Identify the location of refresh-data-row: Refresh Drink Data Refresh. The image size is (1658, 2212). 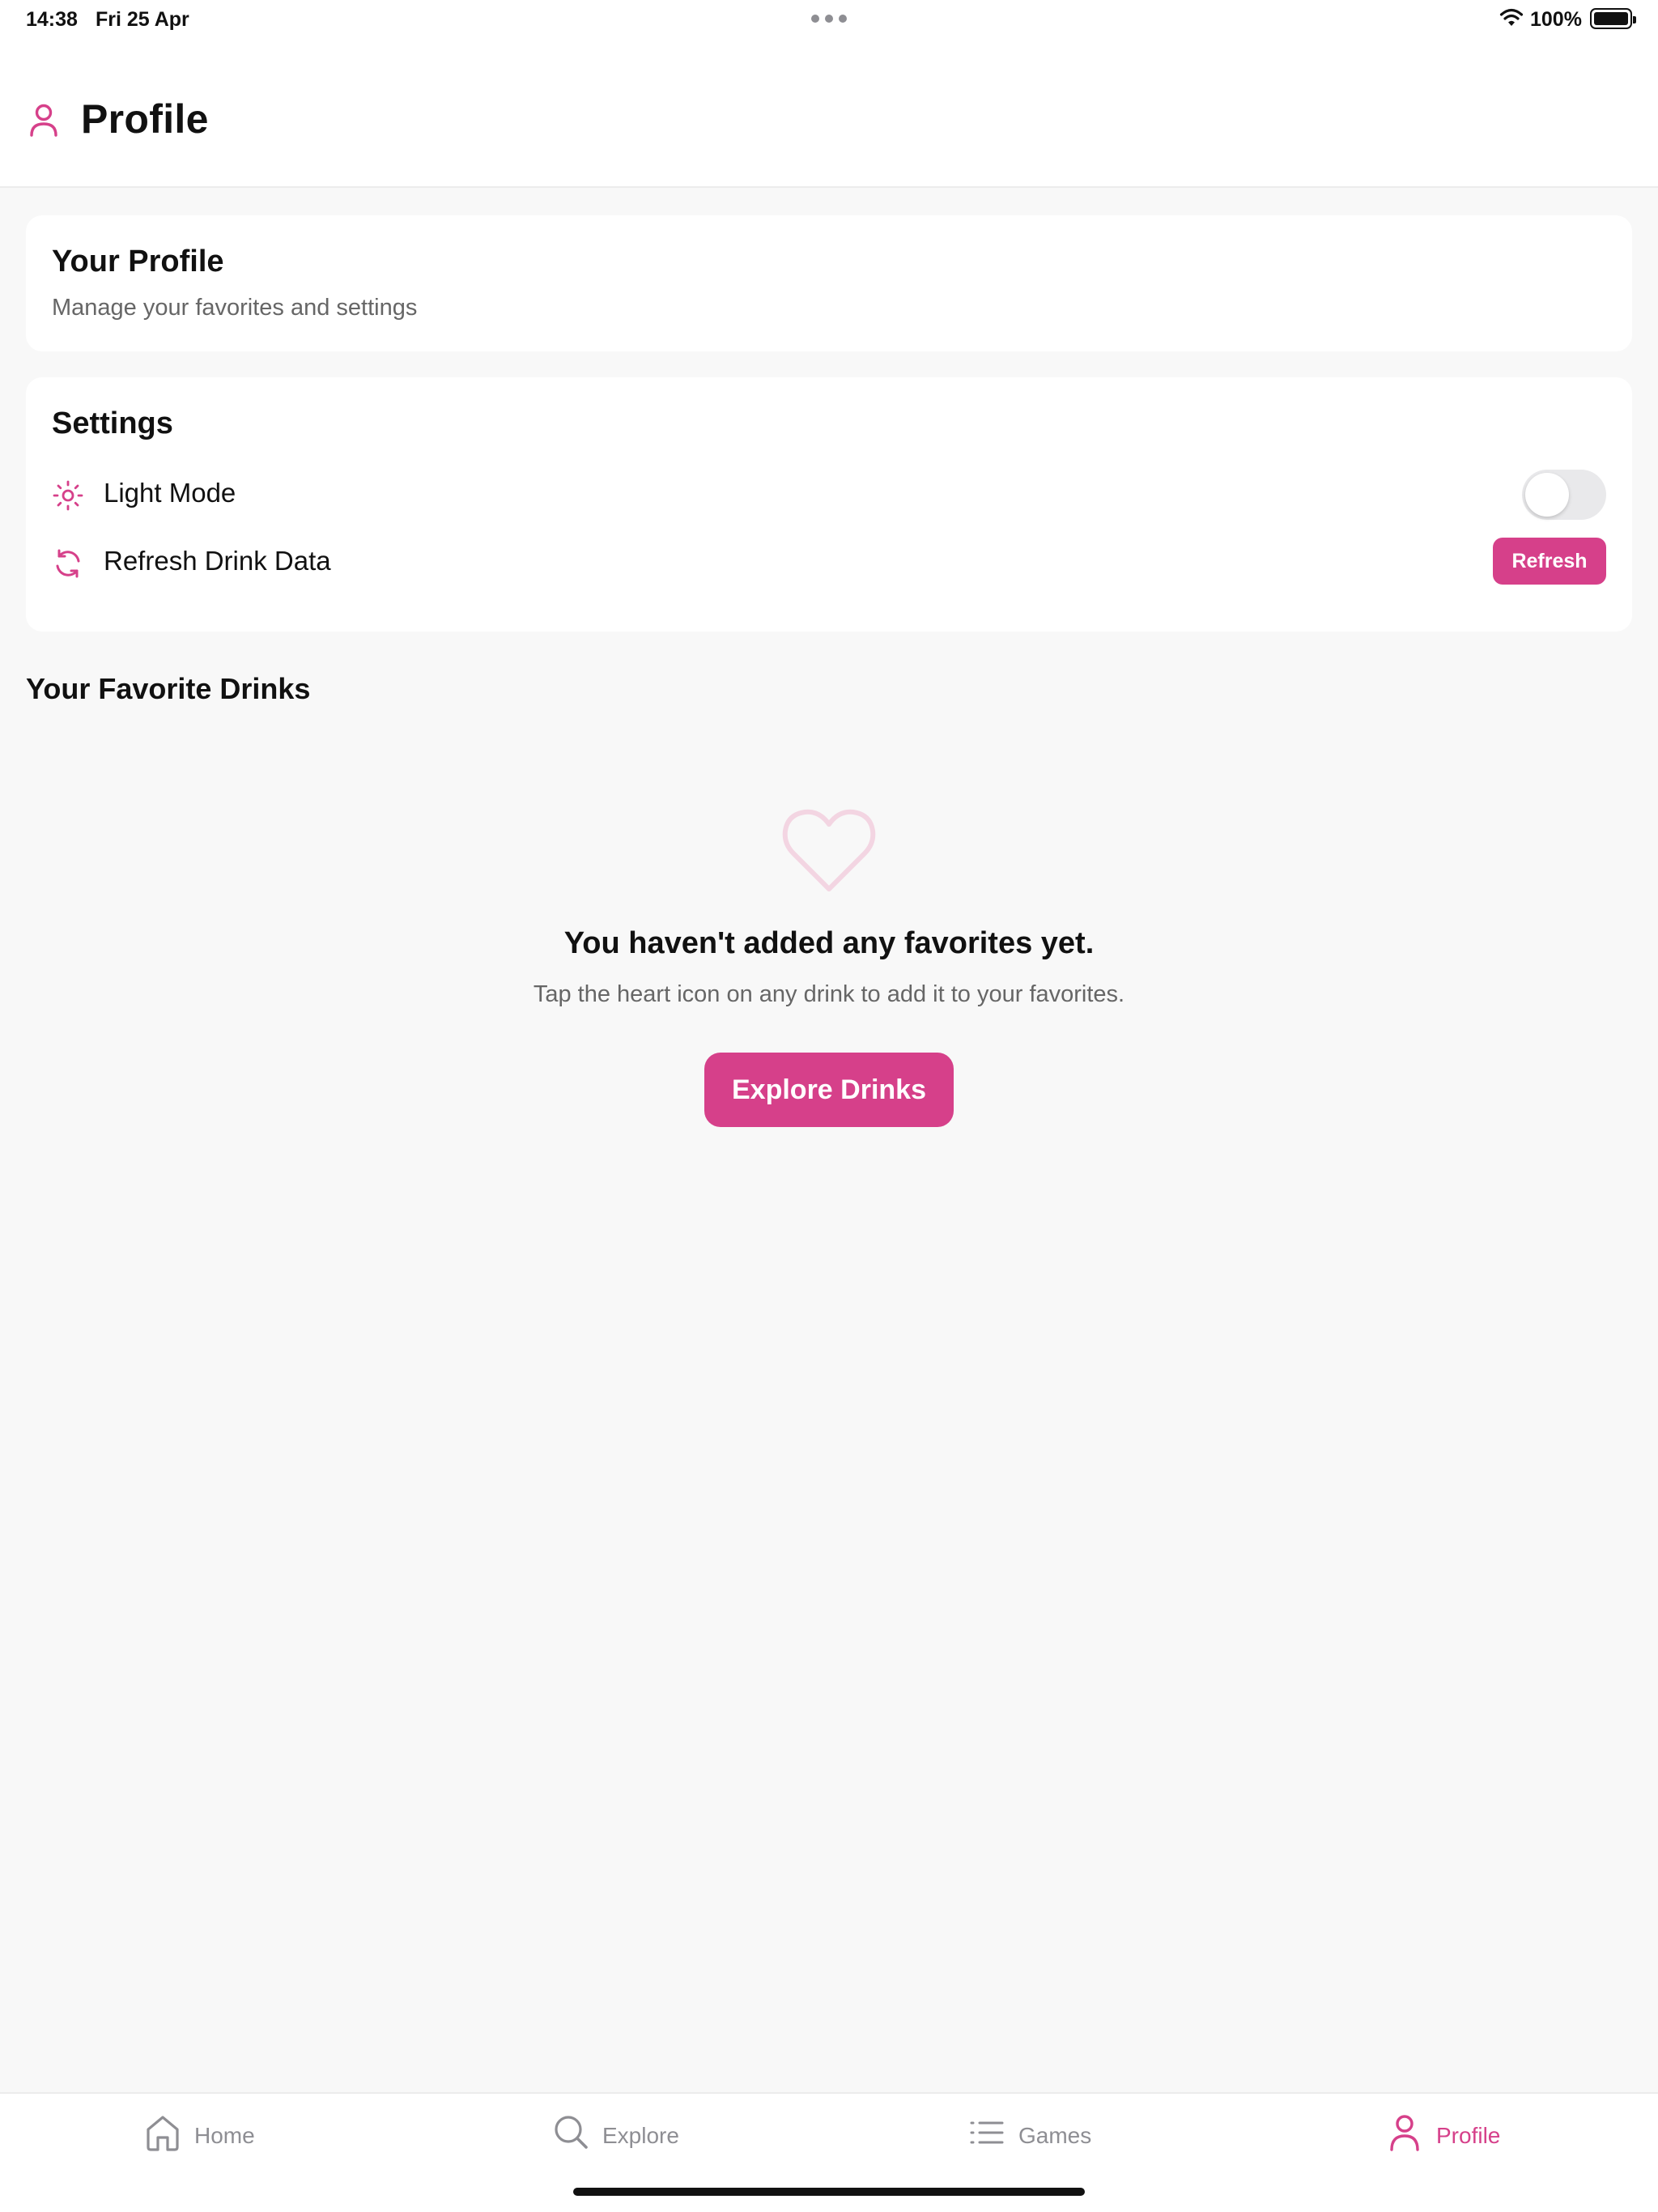
(829, 562).